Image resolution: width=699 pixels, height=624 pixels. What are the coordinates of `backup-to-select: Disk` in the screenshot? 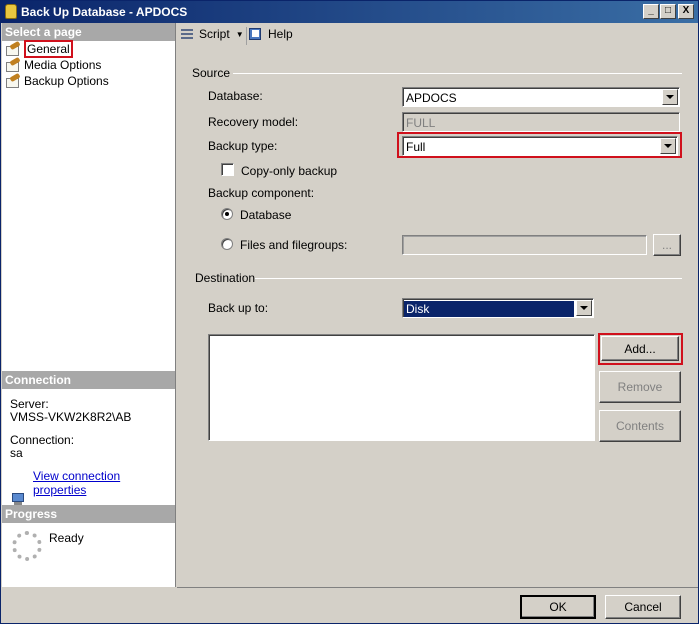 It's located at (498, 308).